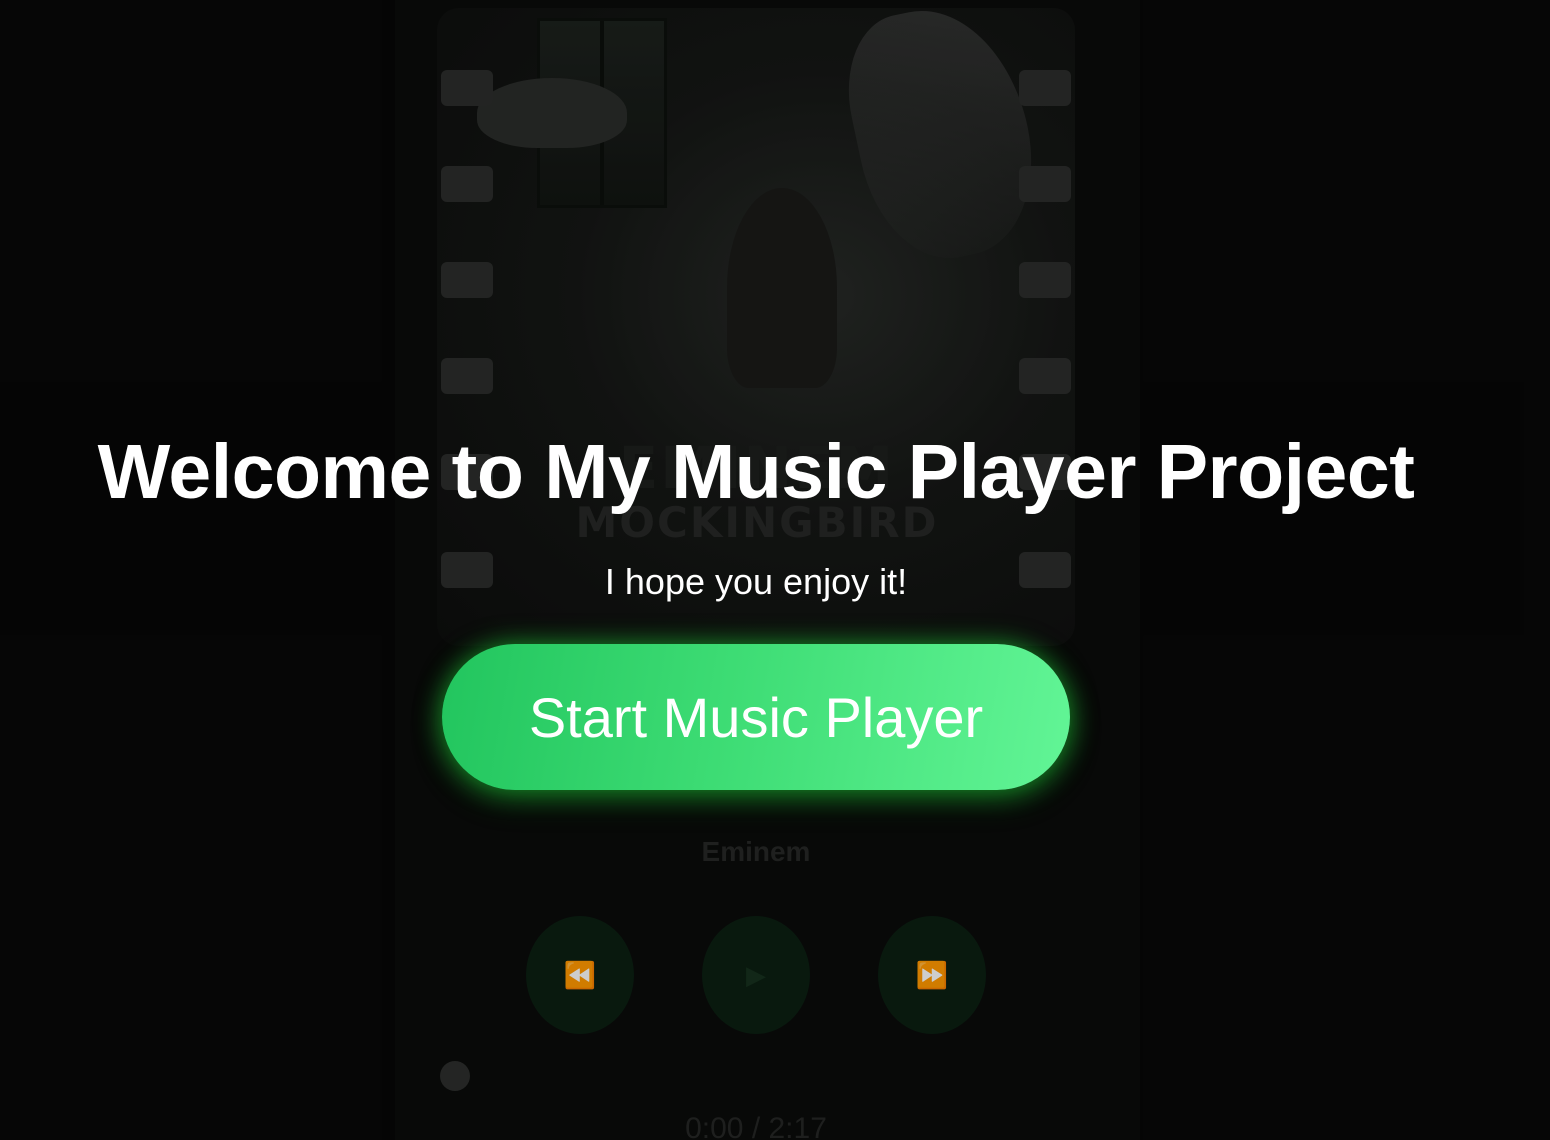 This screenshot has height=1140, width=1550. What do you see at coordinates (756, 717) in the screenshot?
I see `start-music-player-button: Start Music Player` at bounding box center [756, 717].